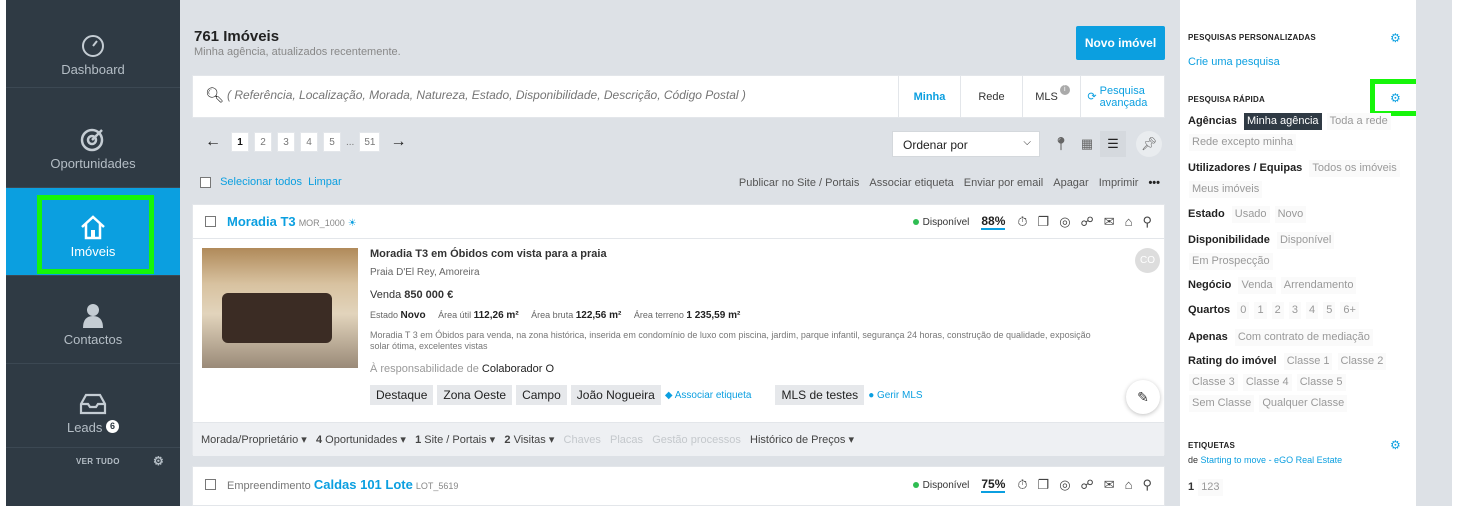 This screenshot has width=1459, height=506. Describe the element at coordinates (1354, 168) in the screenshot. I see `filter-chip: Todos os imóveis` at that location.